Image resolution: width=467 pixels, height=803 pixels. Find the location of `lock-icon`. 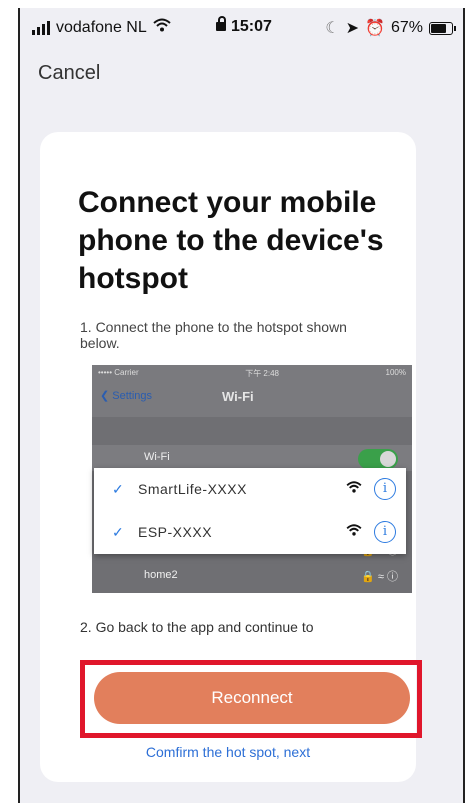

lock-icon is located at coordinates (221, 23).